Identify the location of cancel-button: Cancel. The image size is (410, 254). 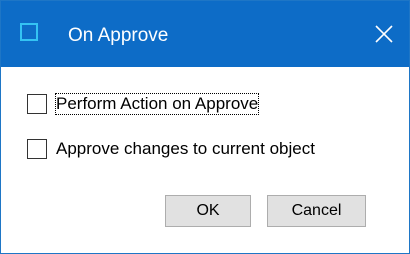
(316, 211).